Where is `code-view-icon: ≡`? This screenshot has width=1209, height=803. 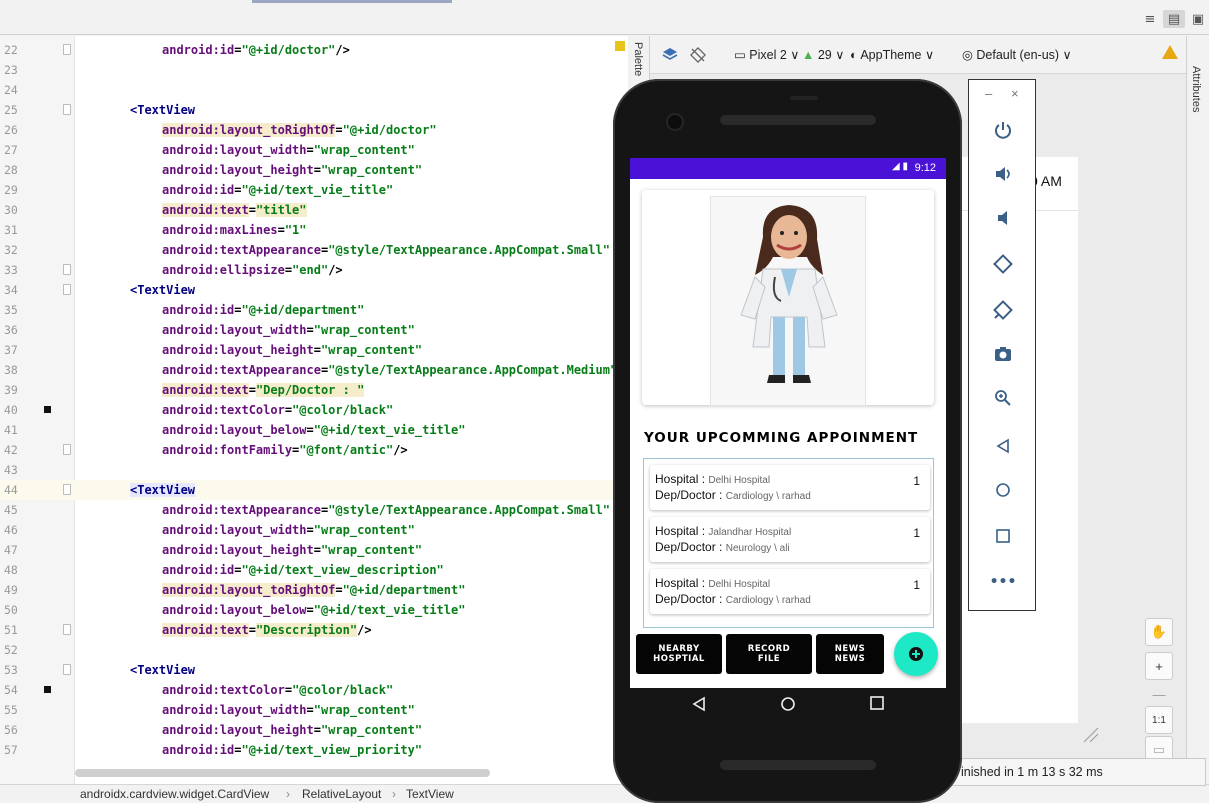 code-view-icon: ≡ is located at coordinates (1150, 19).